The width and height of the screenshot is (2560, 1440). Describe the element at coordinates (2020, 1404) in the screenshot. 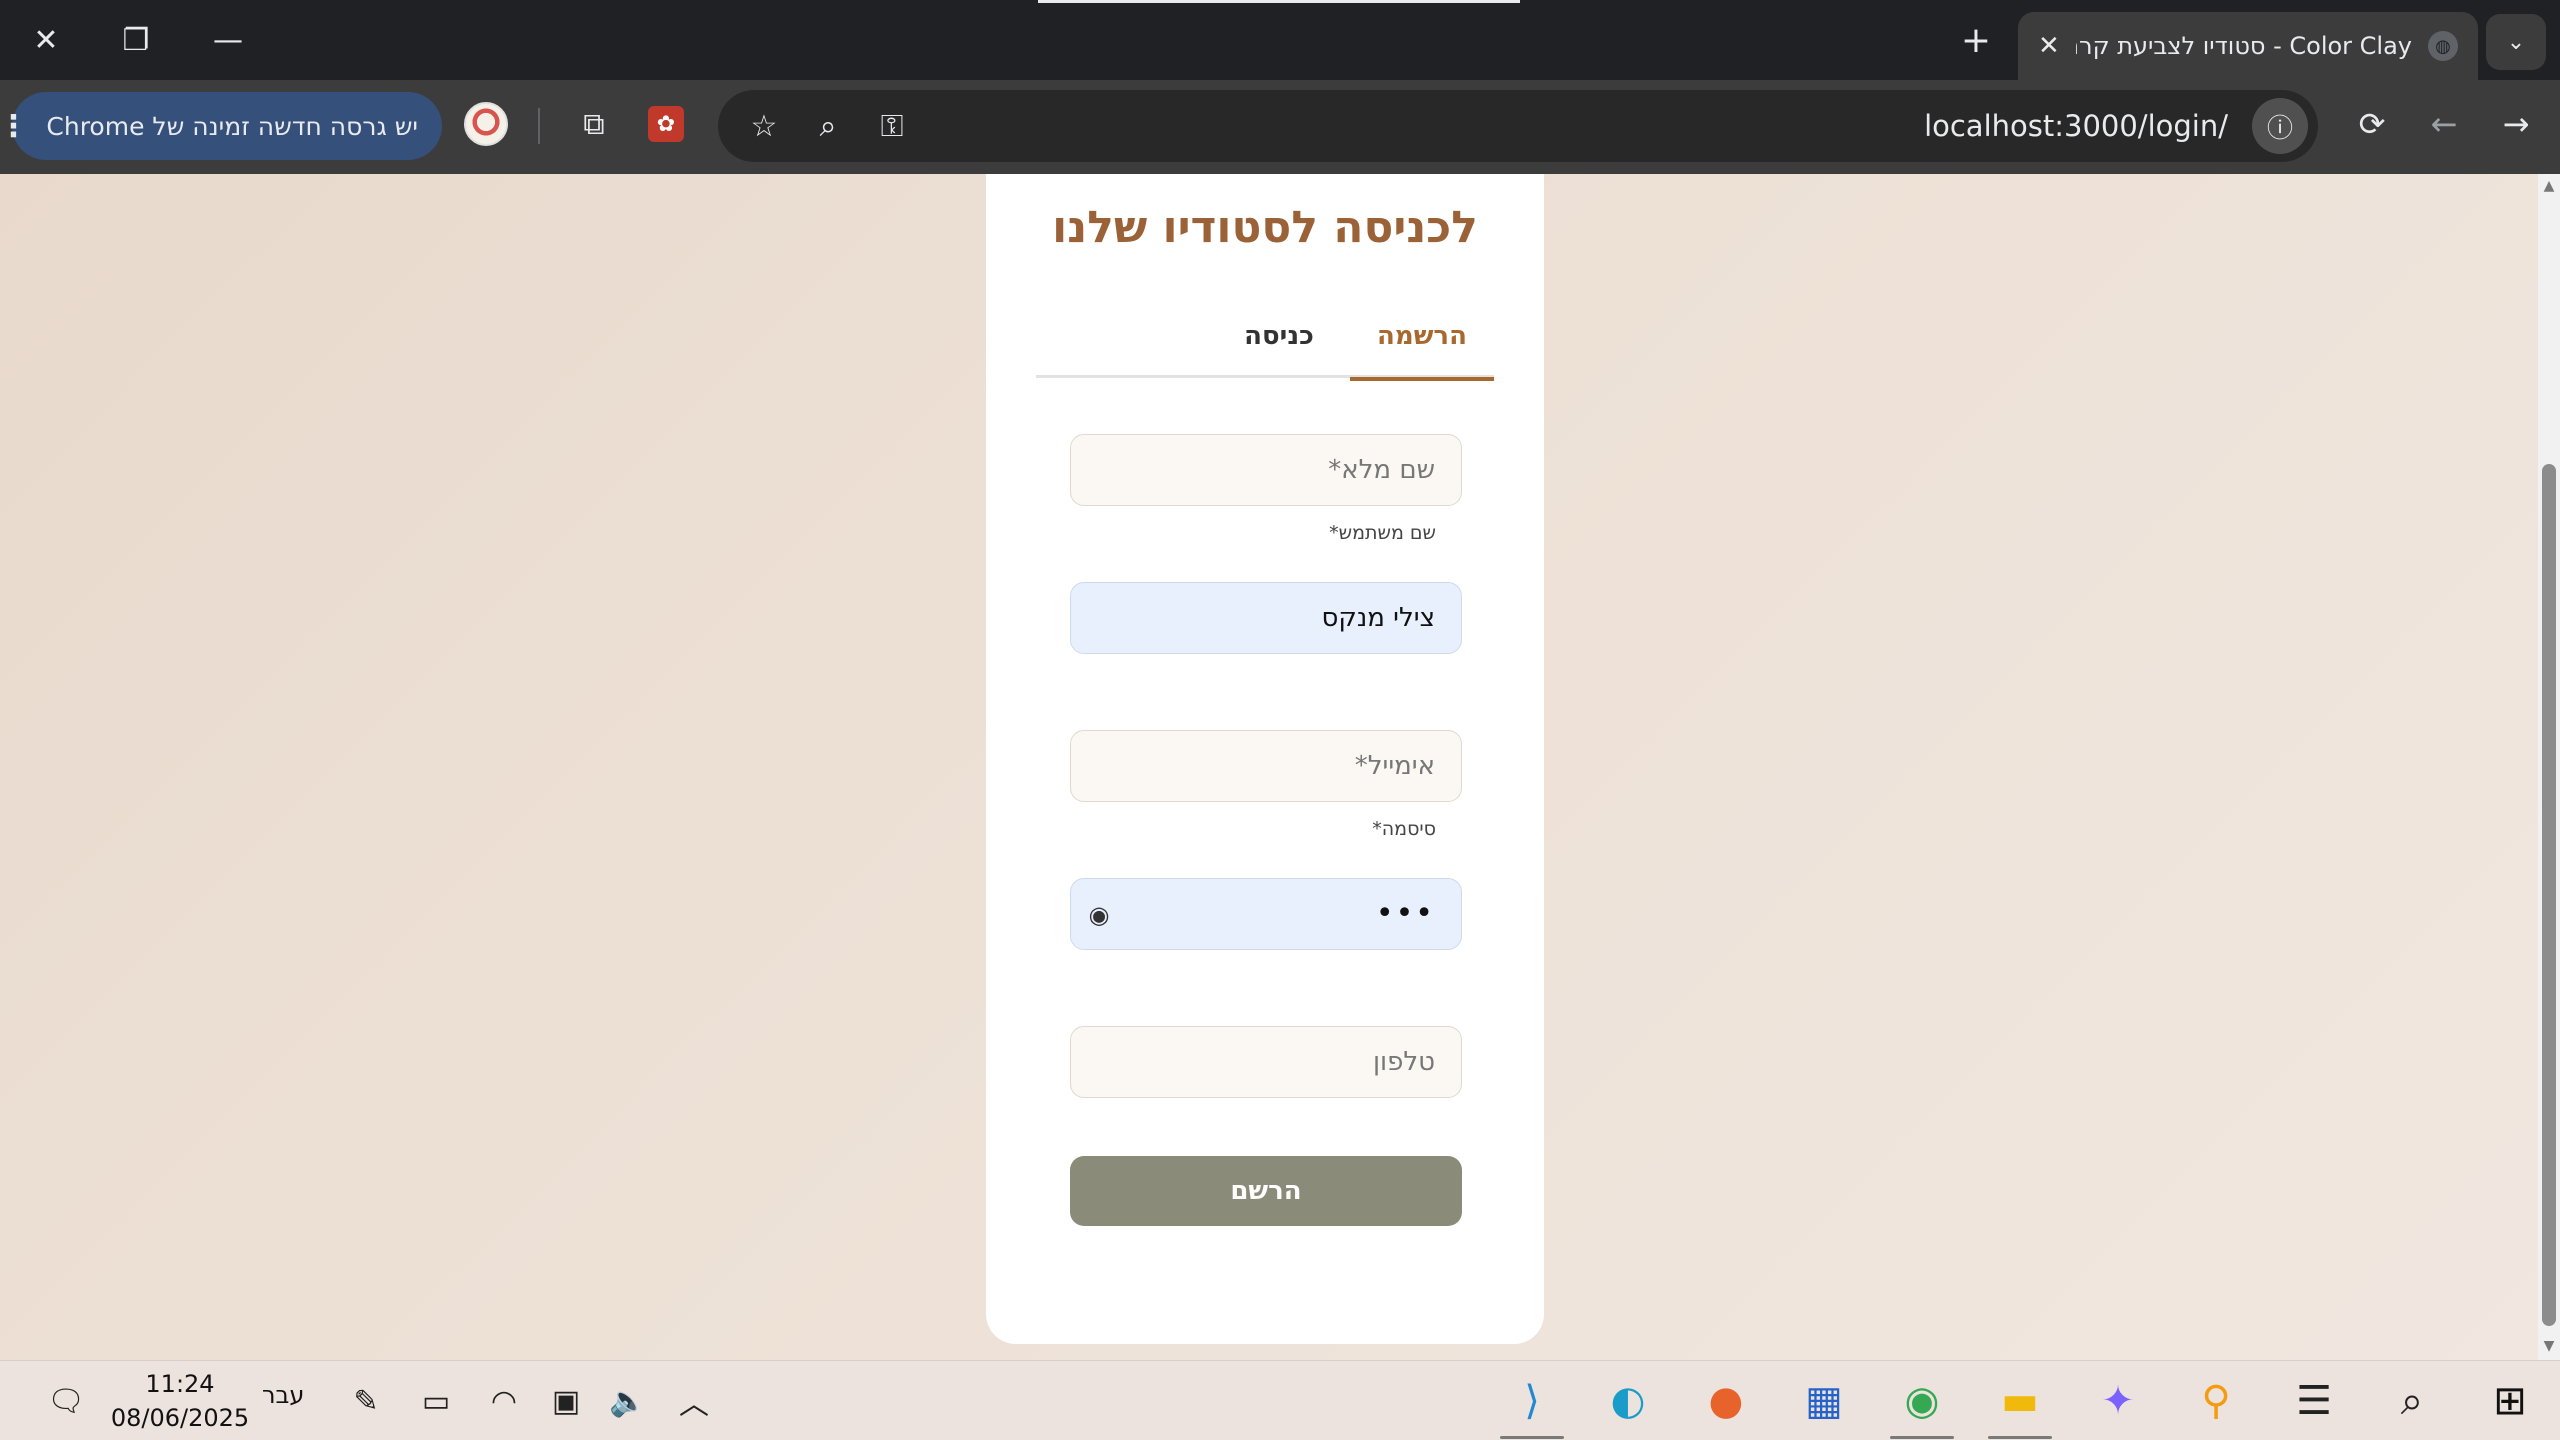

I see `file-explorer-icon: ▬` at that location.